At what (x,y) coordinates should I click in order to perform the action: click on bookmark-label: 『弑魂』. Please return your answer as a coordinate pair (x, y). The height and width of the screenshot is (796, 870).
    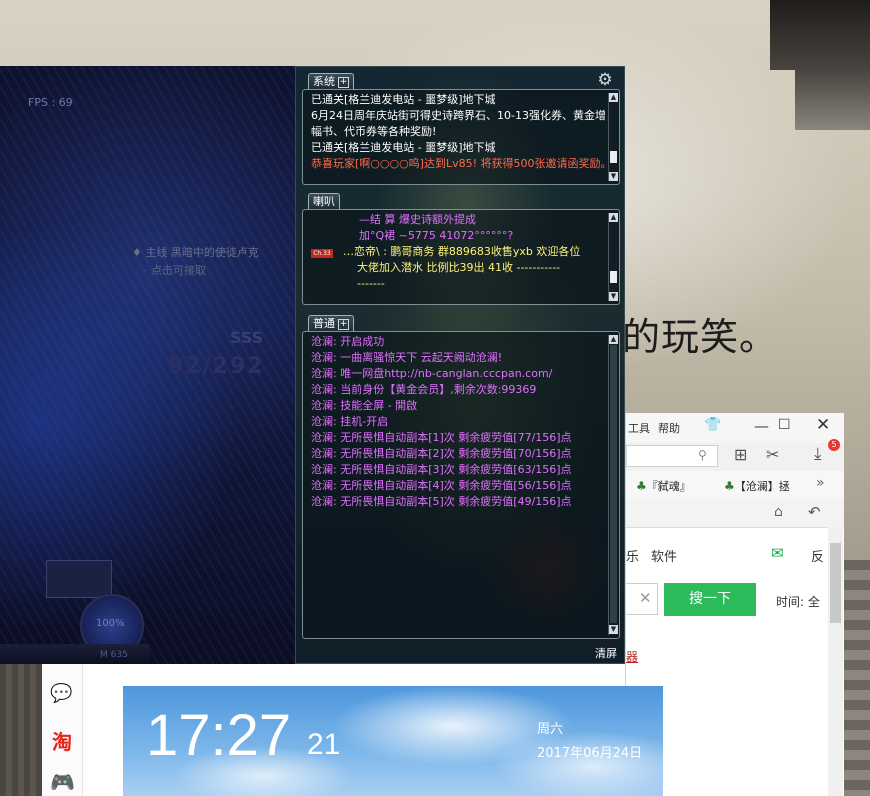
    Looking at the image, I should click on (668, 486).